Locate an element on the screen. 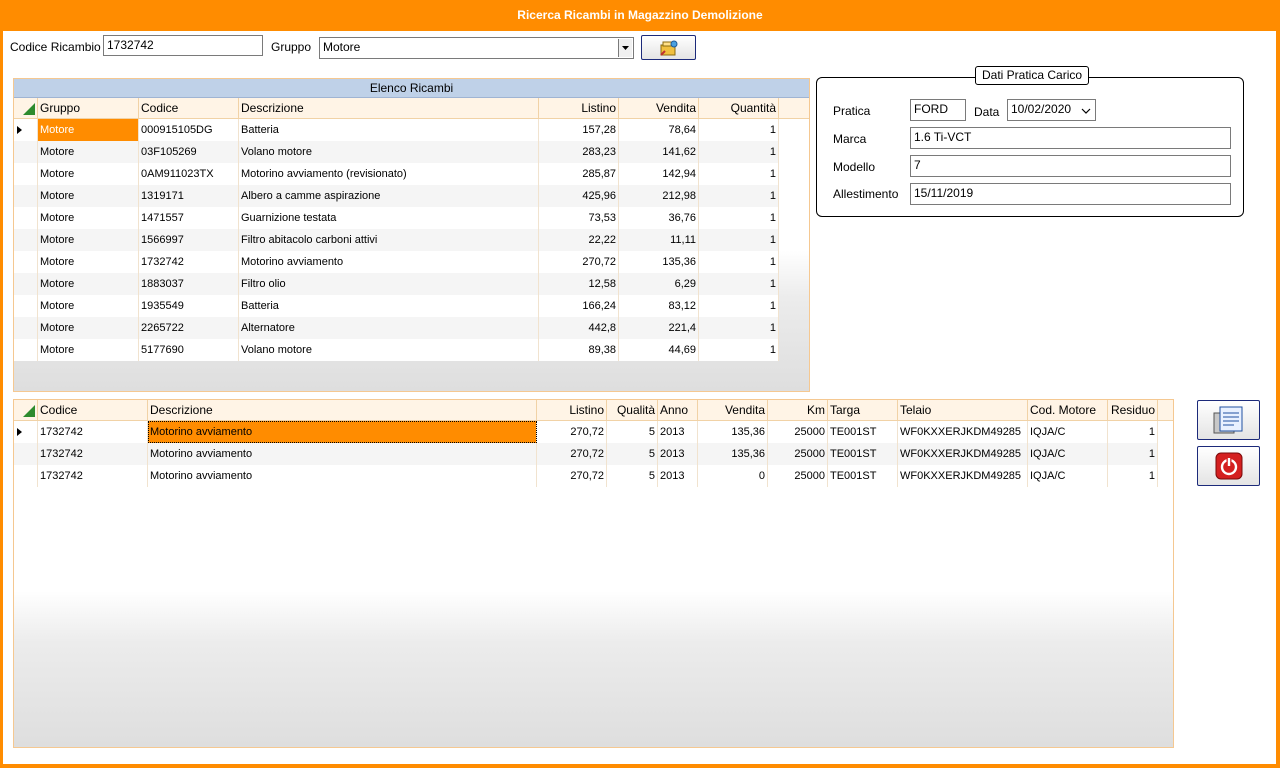 The image size is (1280, 768). data-picker: 10/02/2020 is located at coordinates (1051, 110).